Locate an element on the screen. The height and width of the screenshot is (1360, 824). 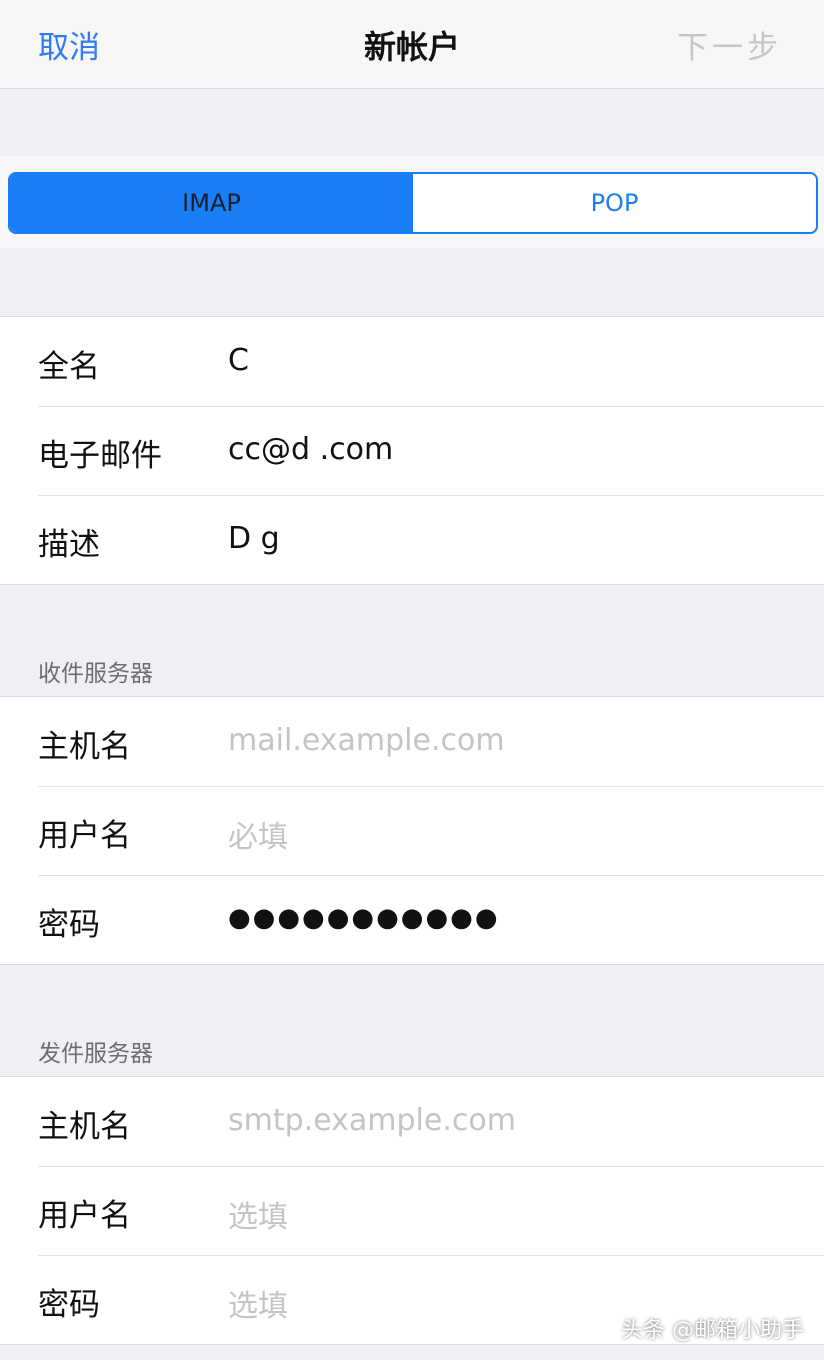
incoming-server-header: 收件服务器 is located at coordinates (95, 674).